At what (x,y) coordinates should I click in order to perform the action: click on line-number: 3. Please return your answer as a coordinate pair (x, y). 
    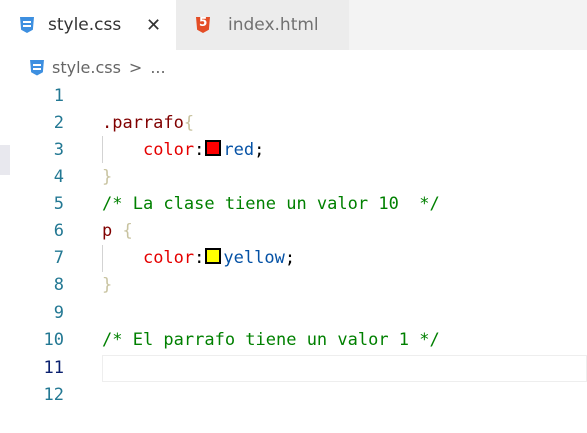
    Looking at the image, I should click on (58, 150).